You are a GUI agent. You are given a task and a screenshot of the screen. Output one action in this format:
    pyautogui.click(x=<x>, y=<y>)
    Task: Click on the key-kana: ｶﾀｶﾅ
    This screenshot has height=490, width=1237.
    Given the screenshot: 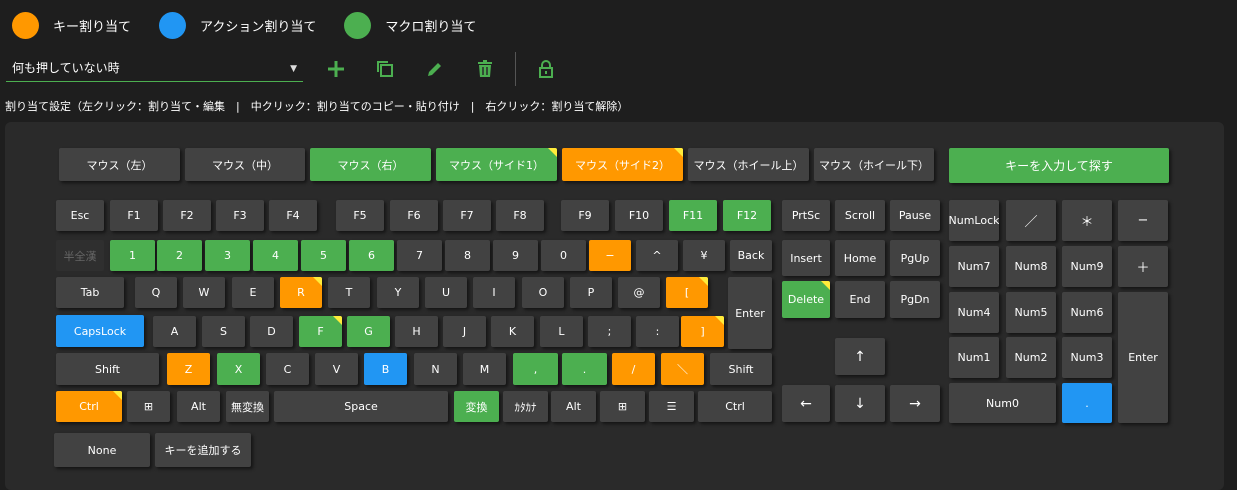 What is the action you would take?
    pyautogui.click(x=525, y=406)
    